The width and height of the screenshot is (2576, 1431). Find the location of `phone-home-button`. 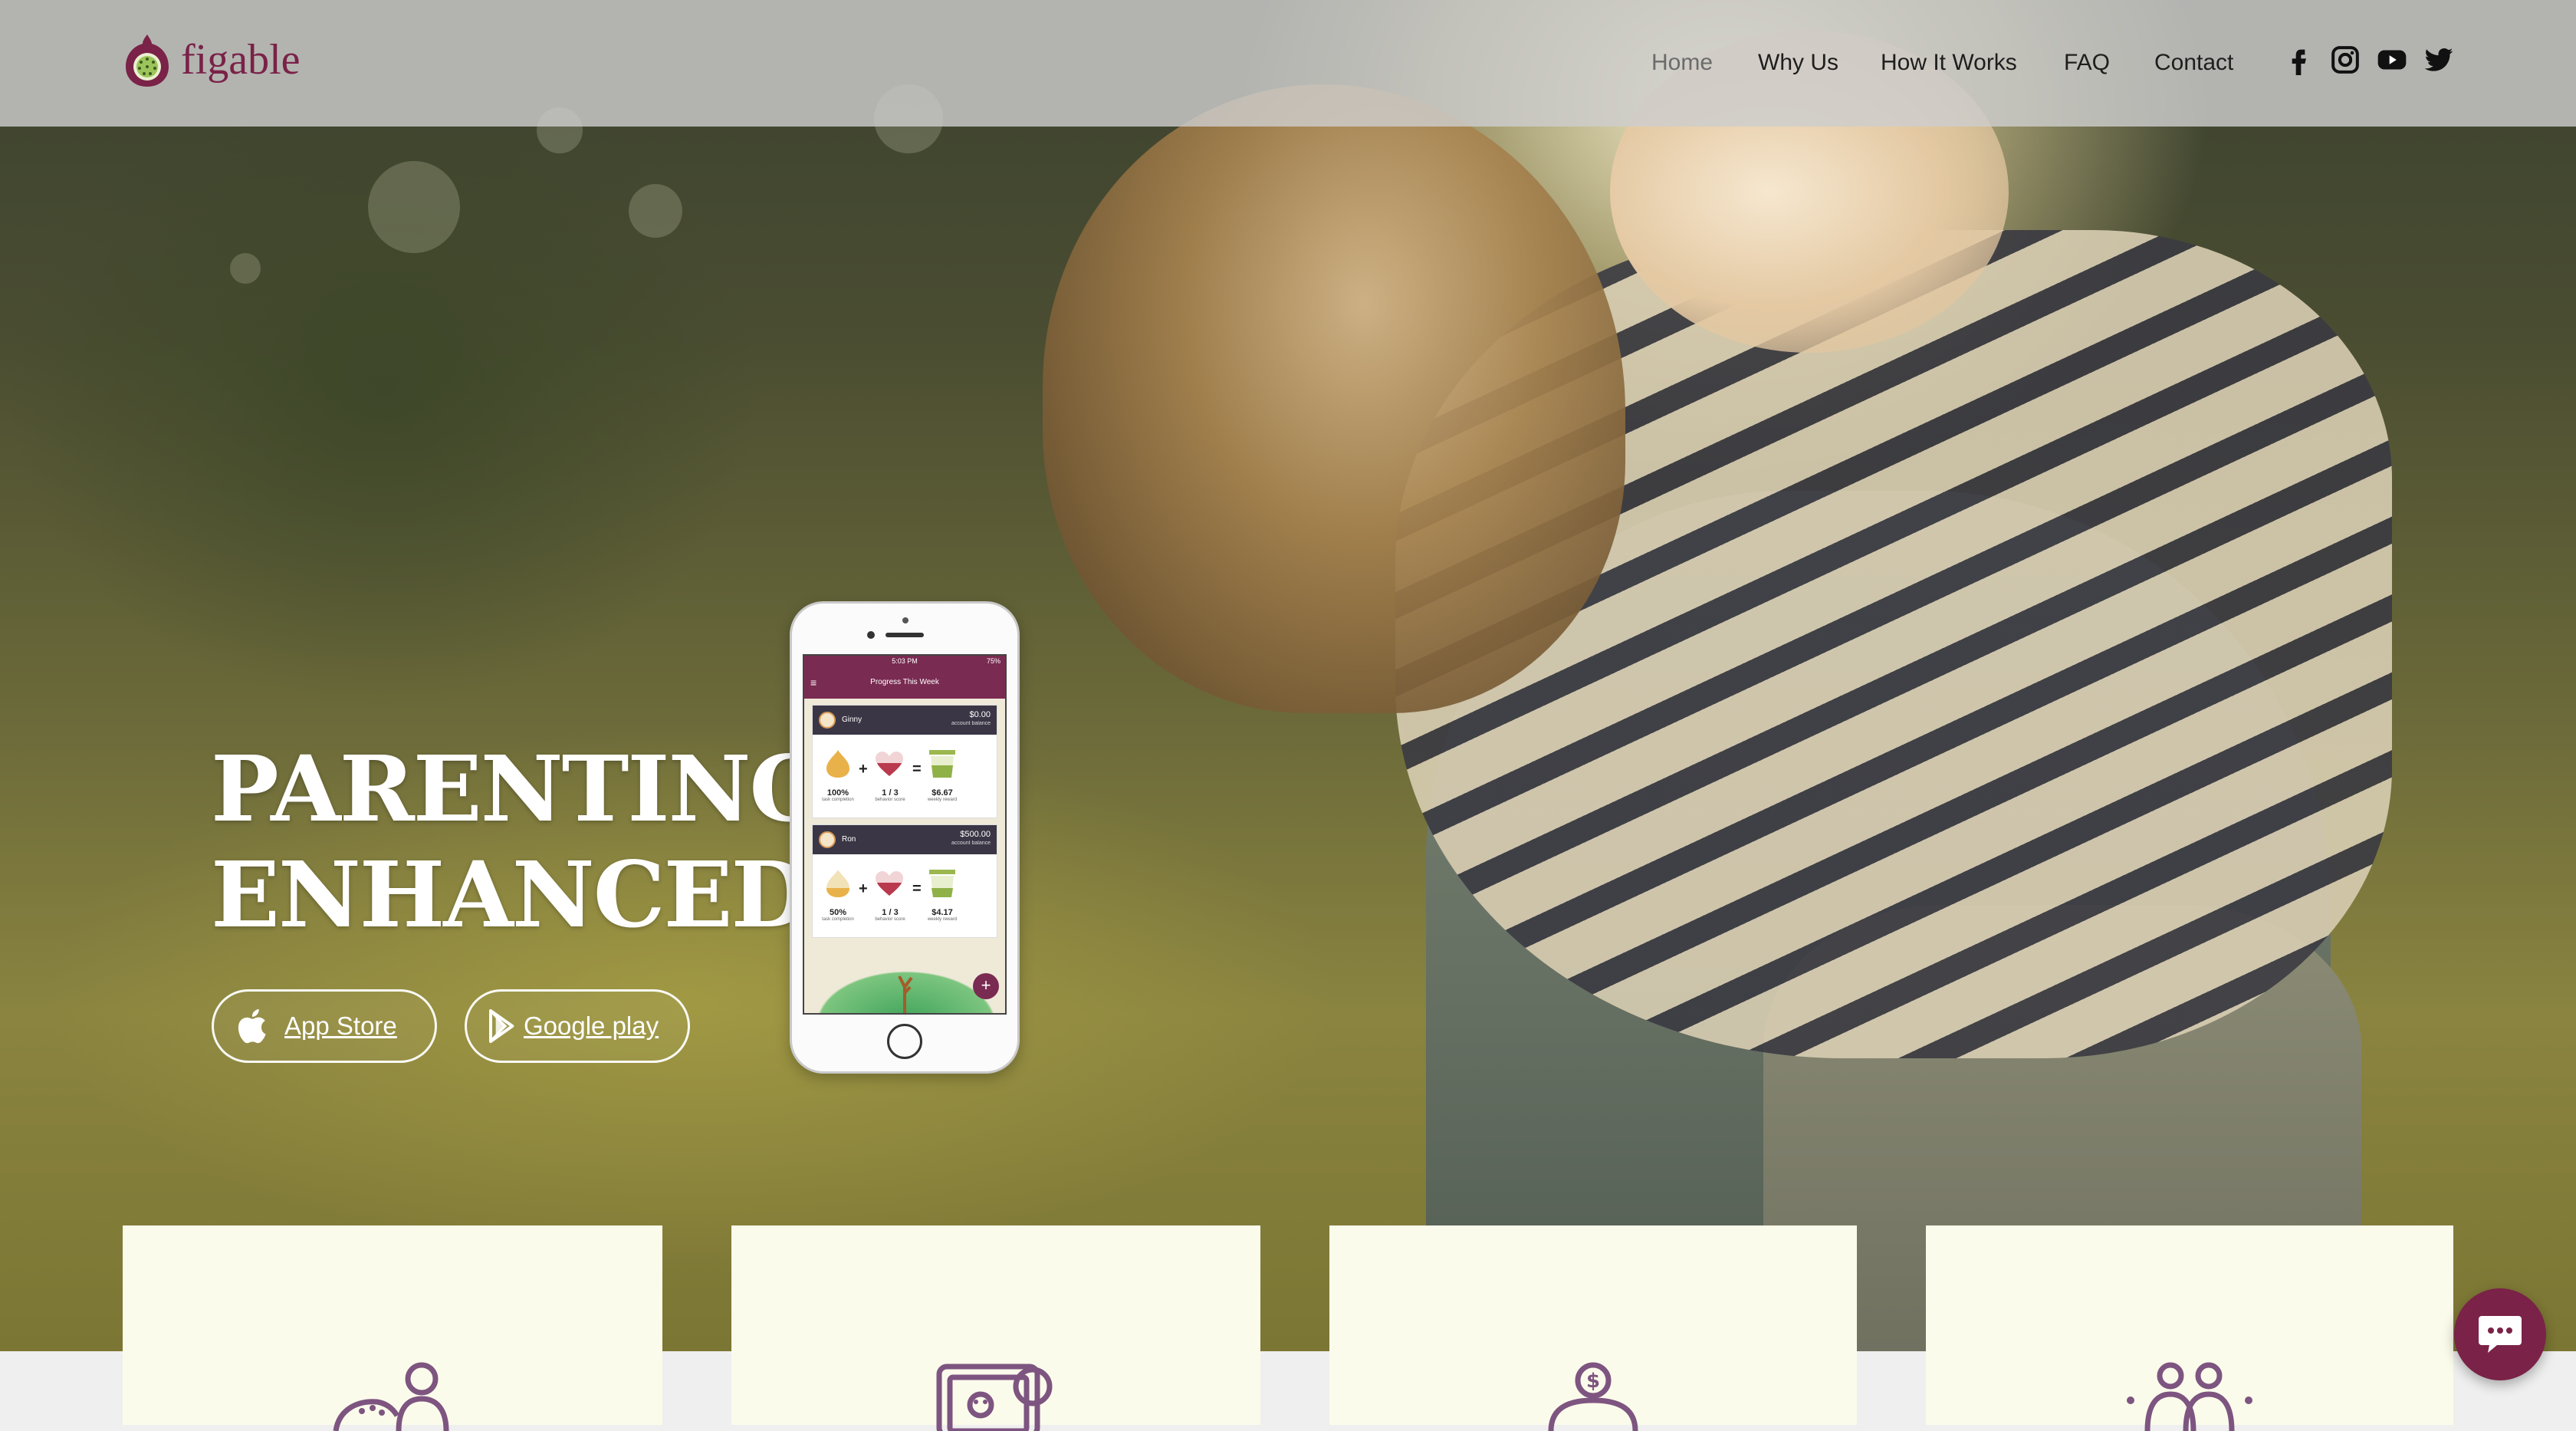

phone-home-button is located at coordinates (905, 1041).